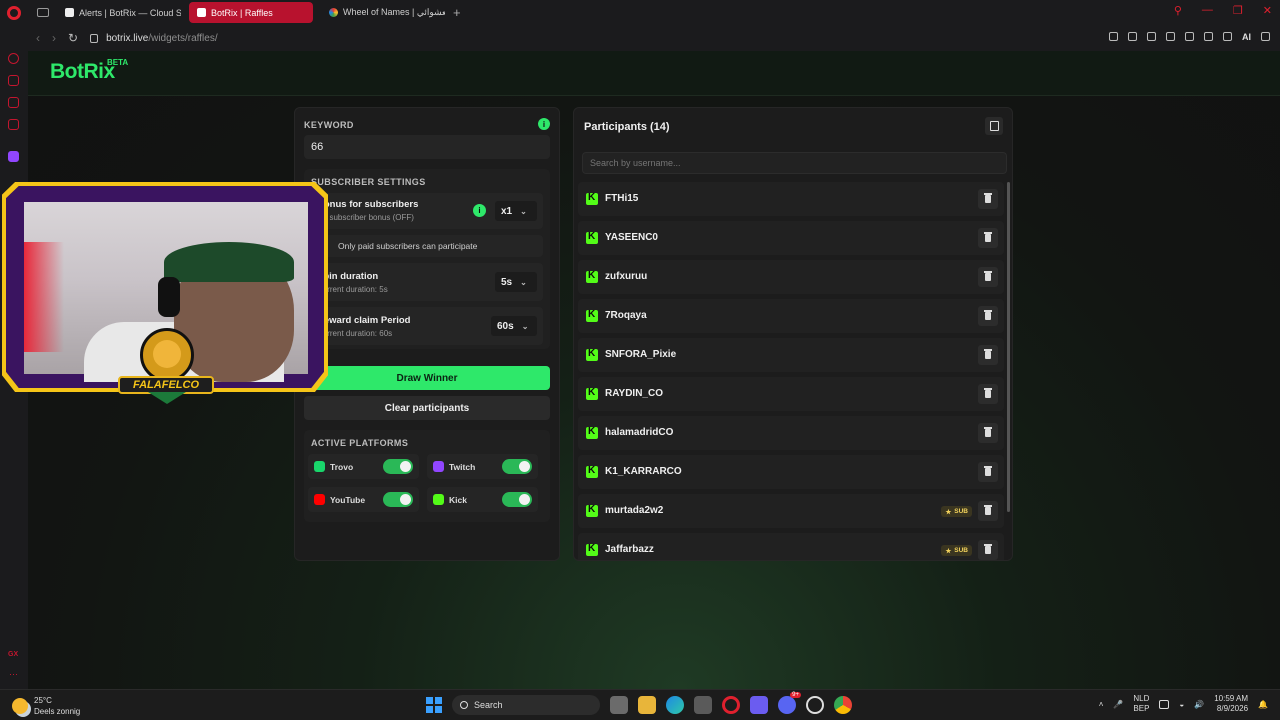 Image resolution: width=1280 pixels, height=720 pixels. What do you see at coordinates (1207, 10) in the screenshot?
I see `minimize-icon: —` at bounding box center [1207, 10].